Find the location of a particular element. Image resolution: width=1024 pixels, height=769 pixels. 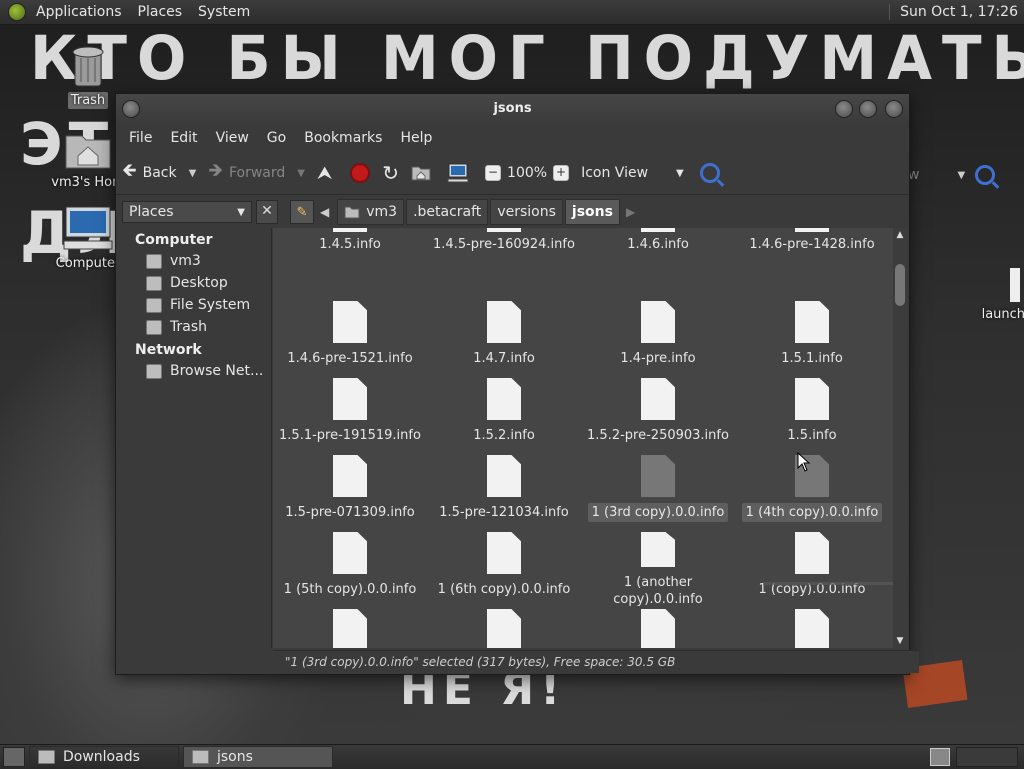

file-item: 1.4.6-pre-1521.info is located at coordinates (350, 339).